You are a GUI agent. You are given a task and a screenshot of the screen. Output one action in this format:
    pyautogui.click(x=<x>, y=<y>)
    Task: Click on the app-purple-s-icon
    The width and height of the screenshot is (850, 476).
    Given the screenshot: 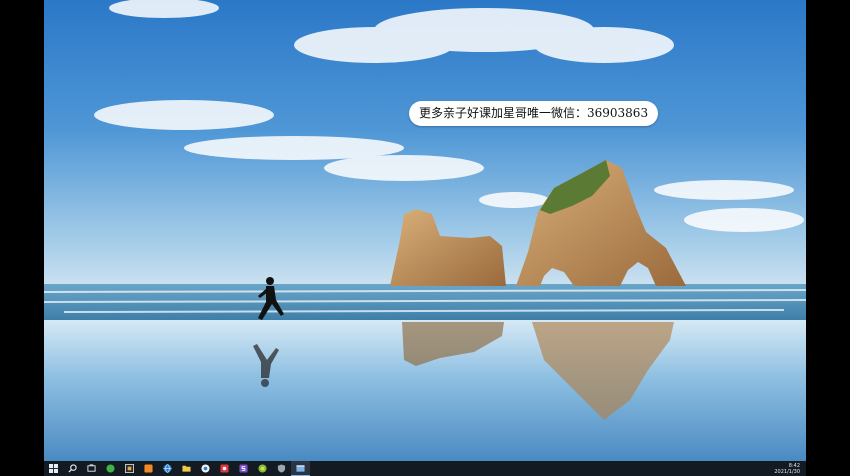 What is the action you would take?
    pyautogui.click(x=243, y=468)
    